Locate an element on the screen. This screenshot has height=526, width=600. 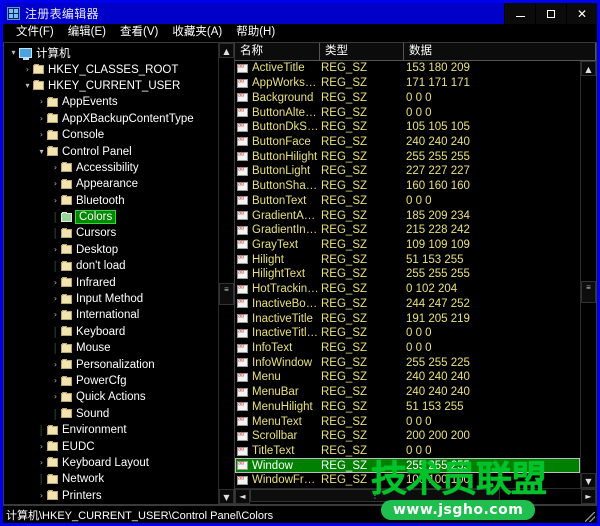
list-scroll-thumb: ≡ is located at coordinates (588, 292).